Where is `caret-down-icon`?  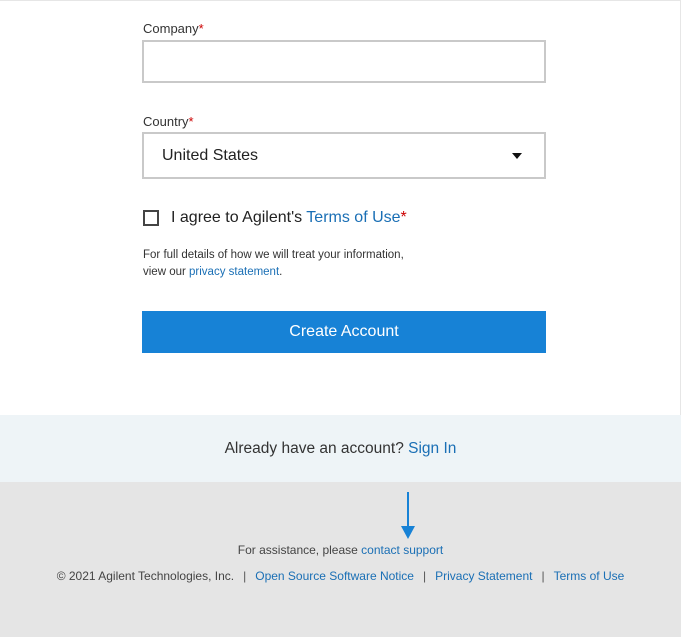
caret-down-icon is located at coordinates (517, 155).